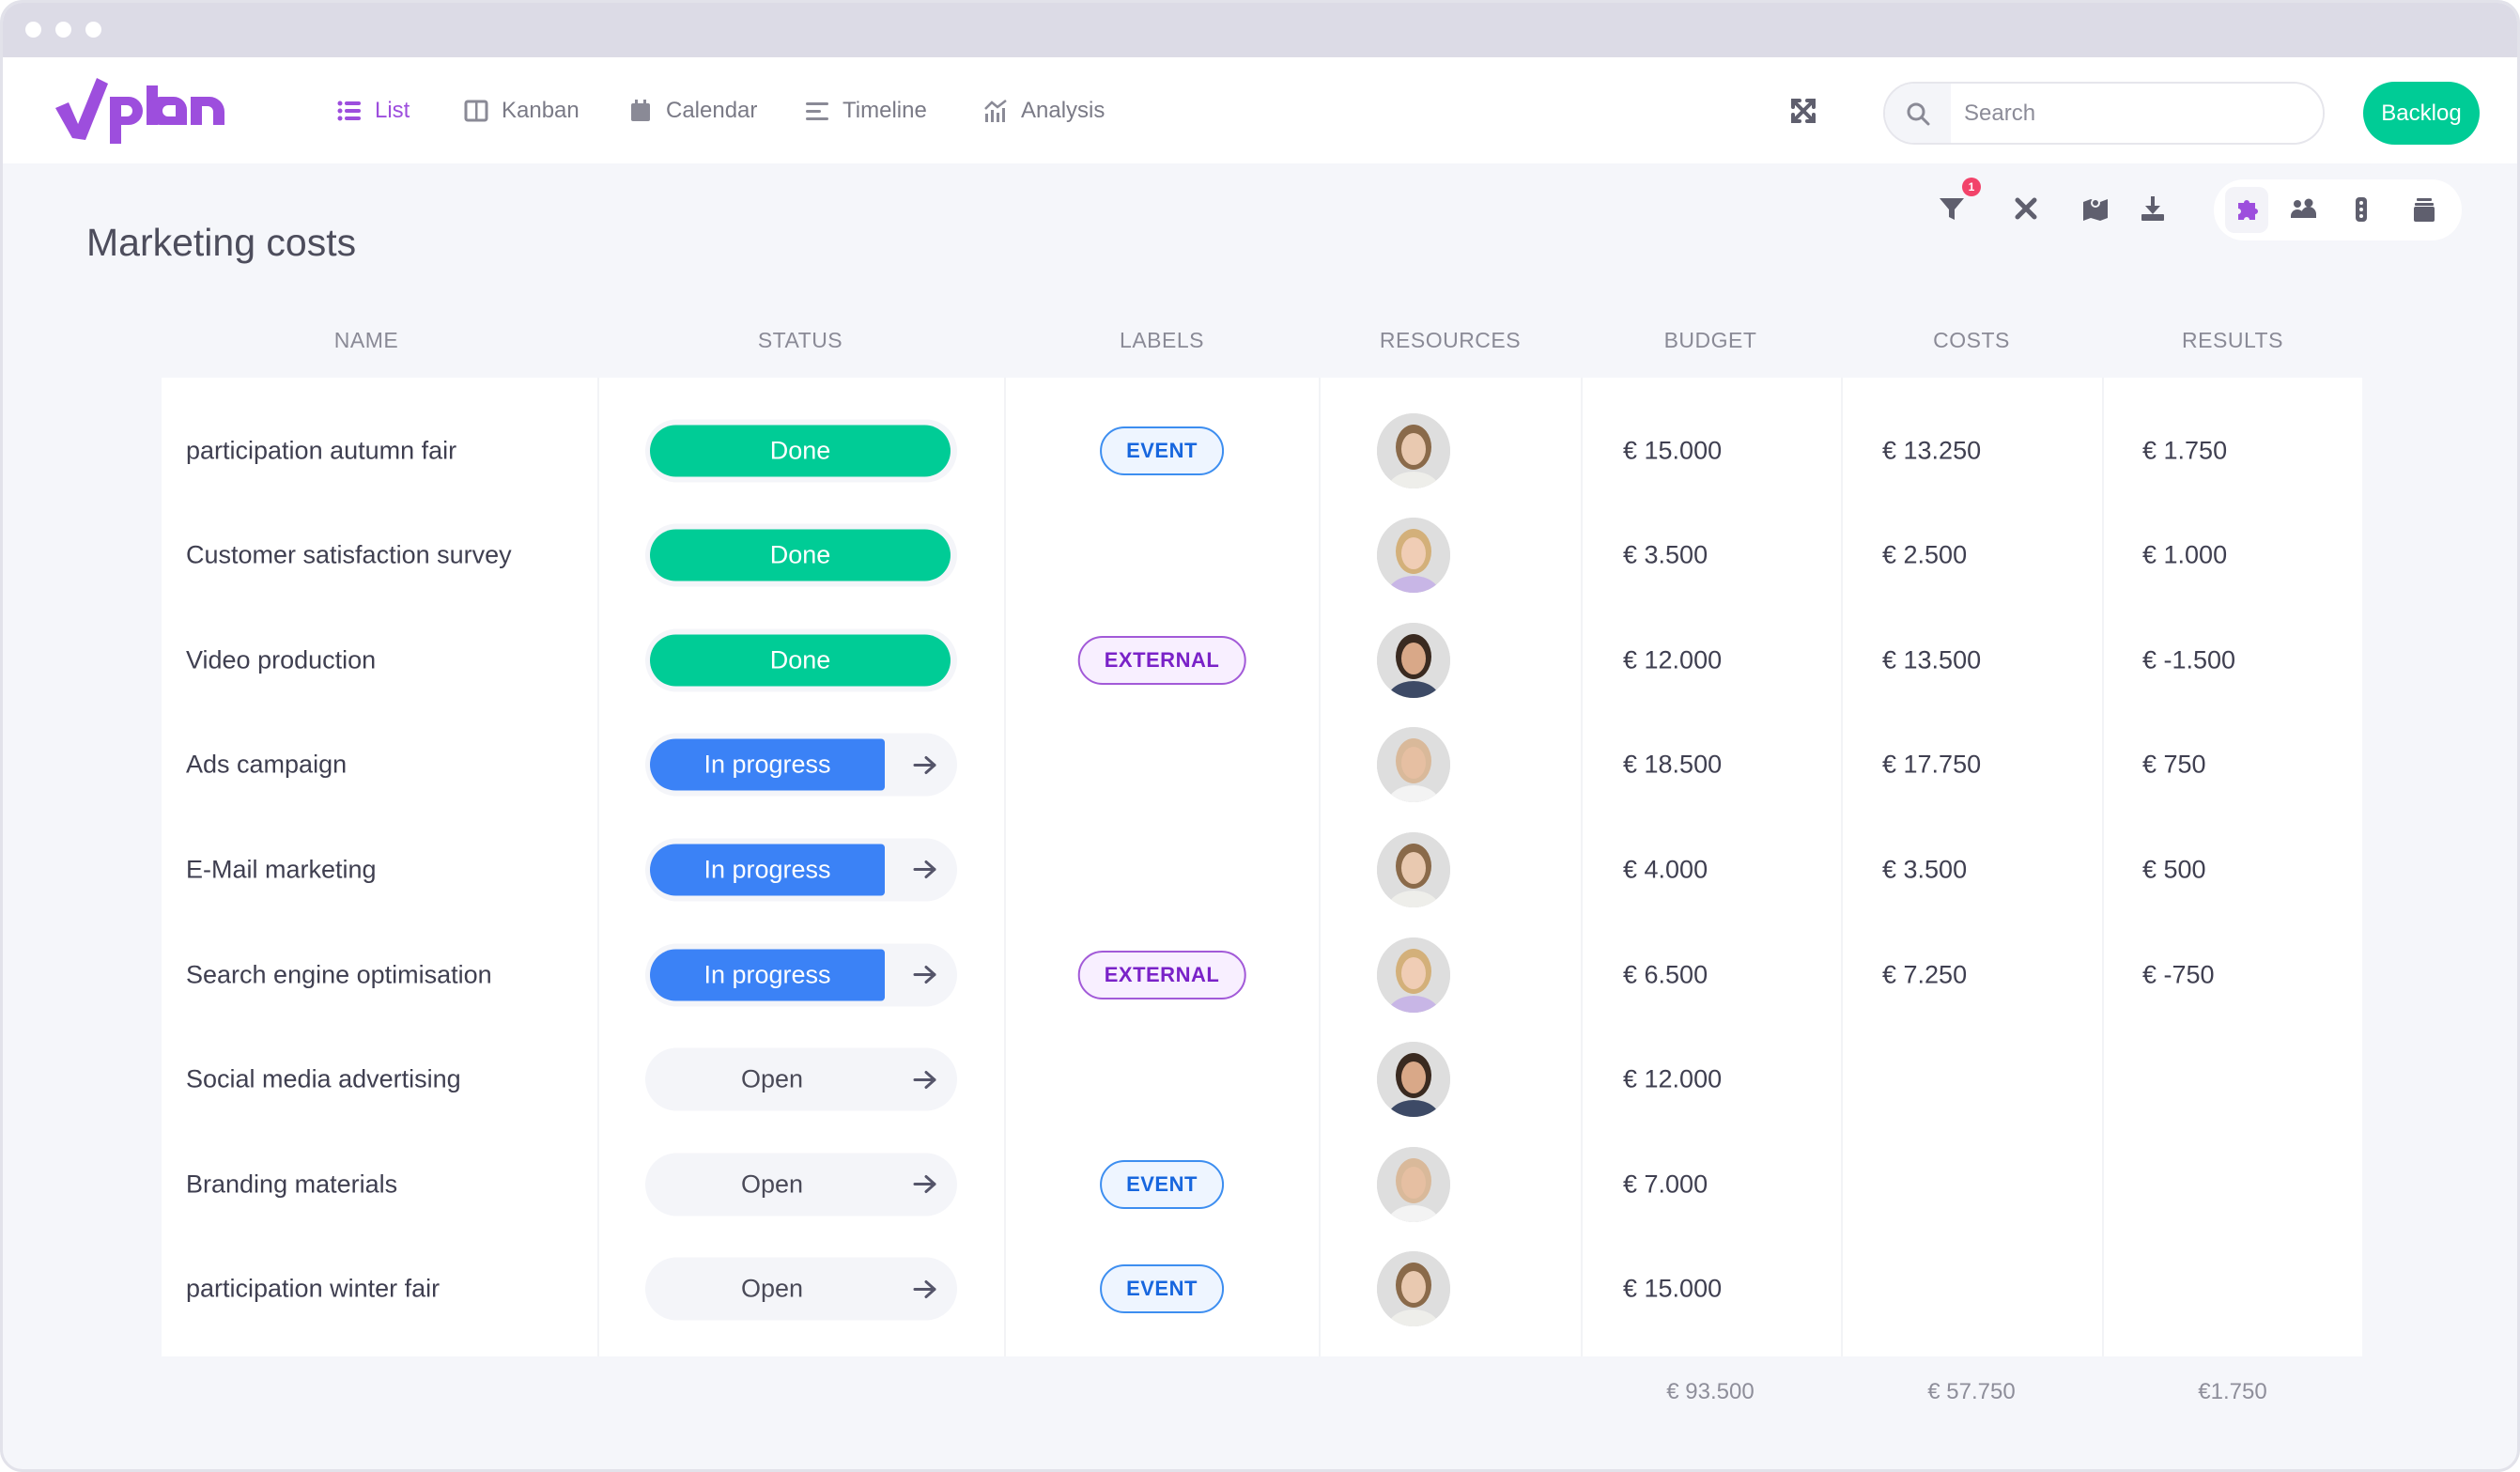 The image size is (2520, 1472). What do you see at coordinates (321, 451) in the screenshot?
I see `row-name: participation autumn fair` at bounding box center [321, 451].